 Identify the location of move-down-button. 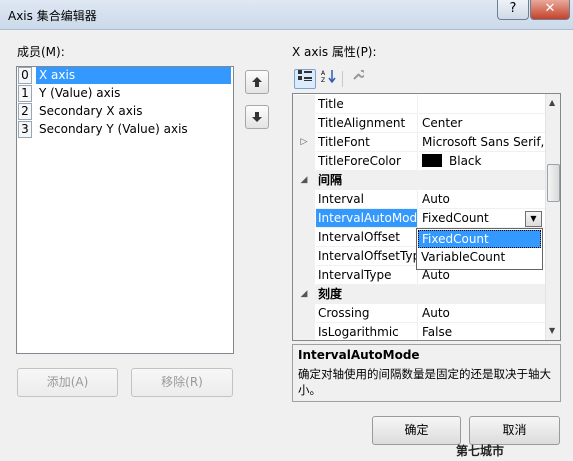
(257, 117).